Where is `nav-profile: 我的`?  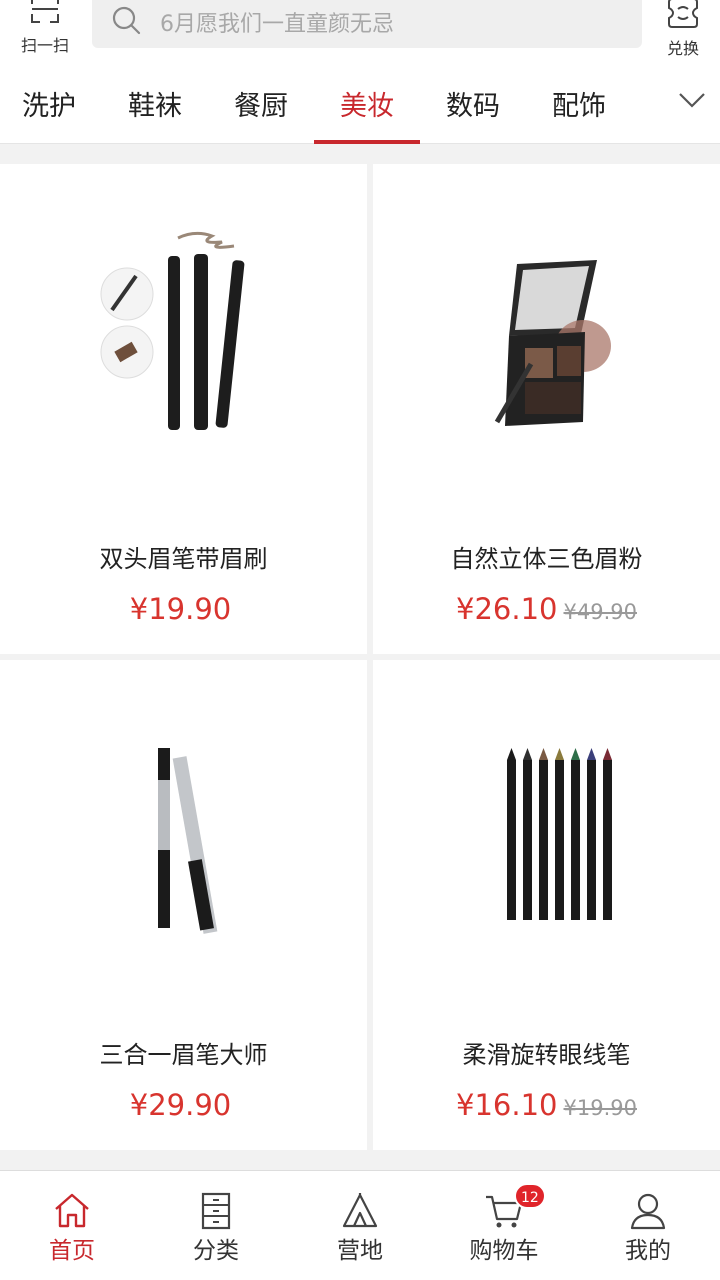
nav-profile: 我的 is located at coordinates (648, 1225).